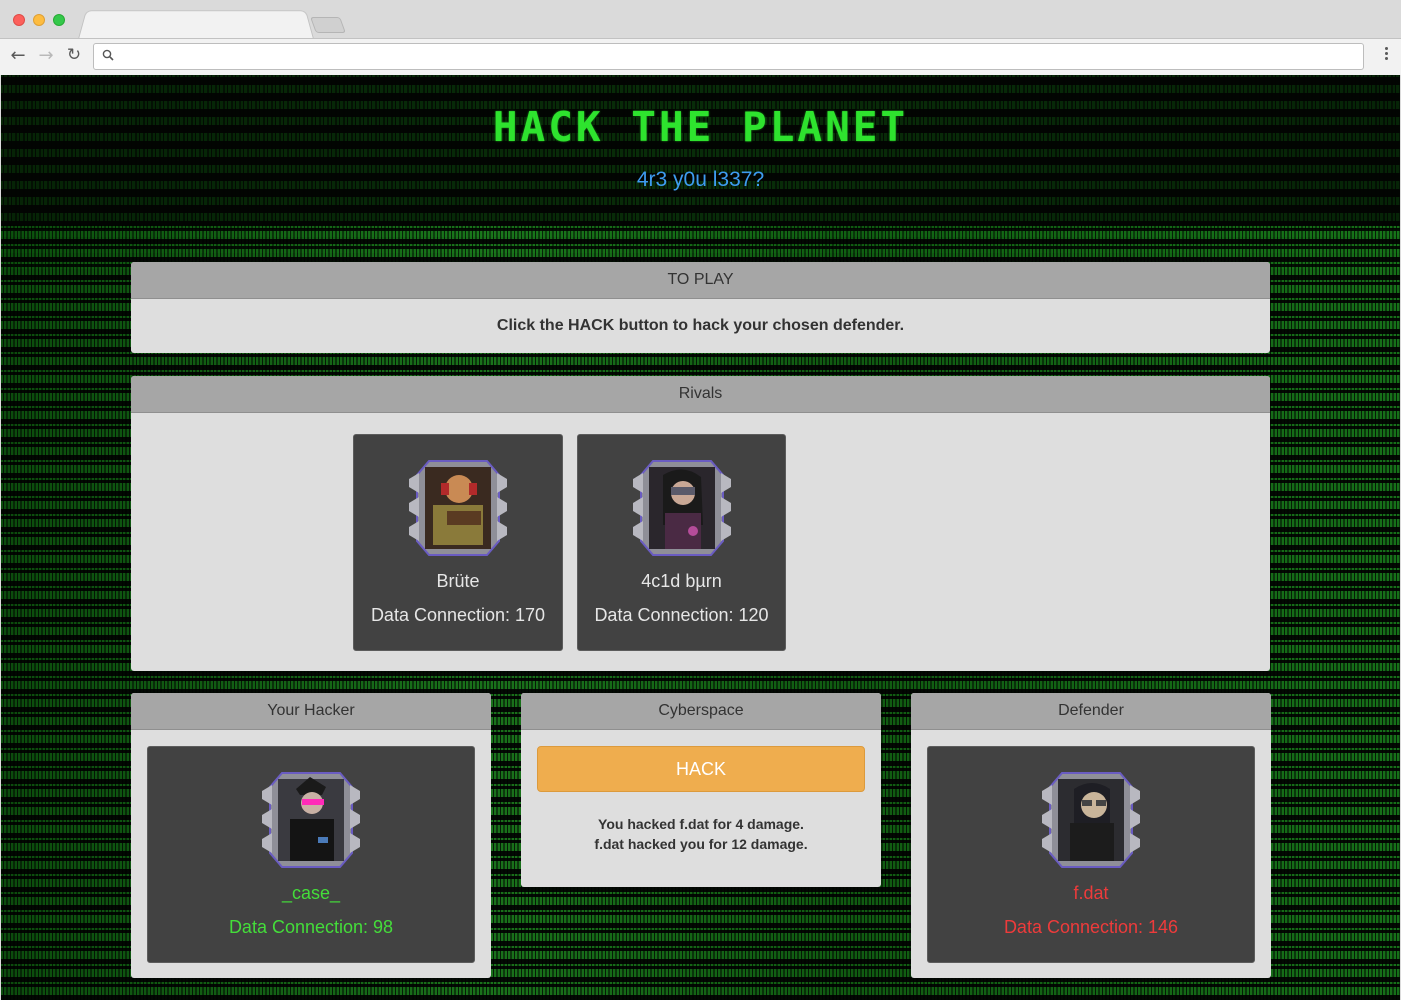 This screenshot has width=1401, height=1000. I want to click on defender-card: f.dat Data Connection: 146, so click(1091, 854).